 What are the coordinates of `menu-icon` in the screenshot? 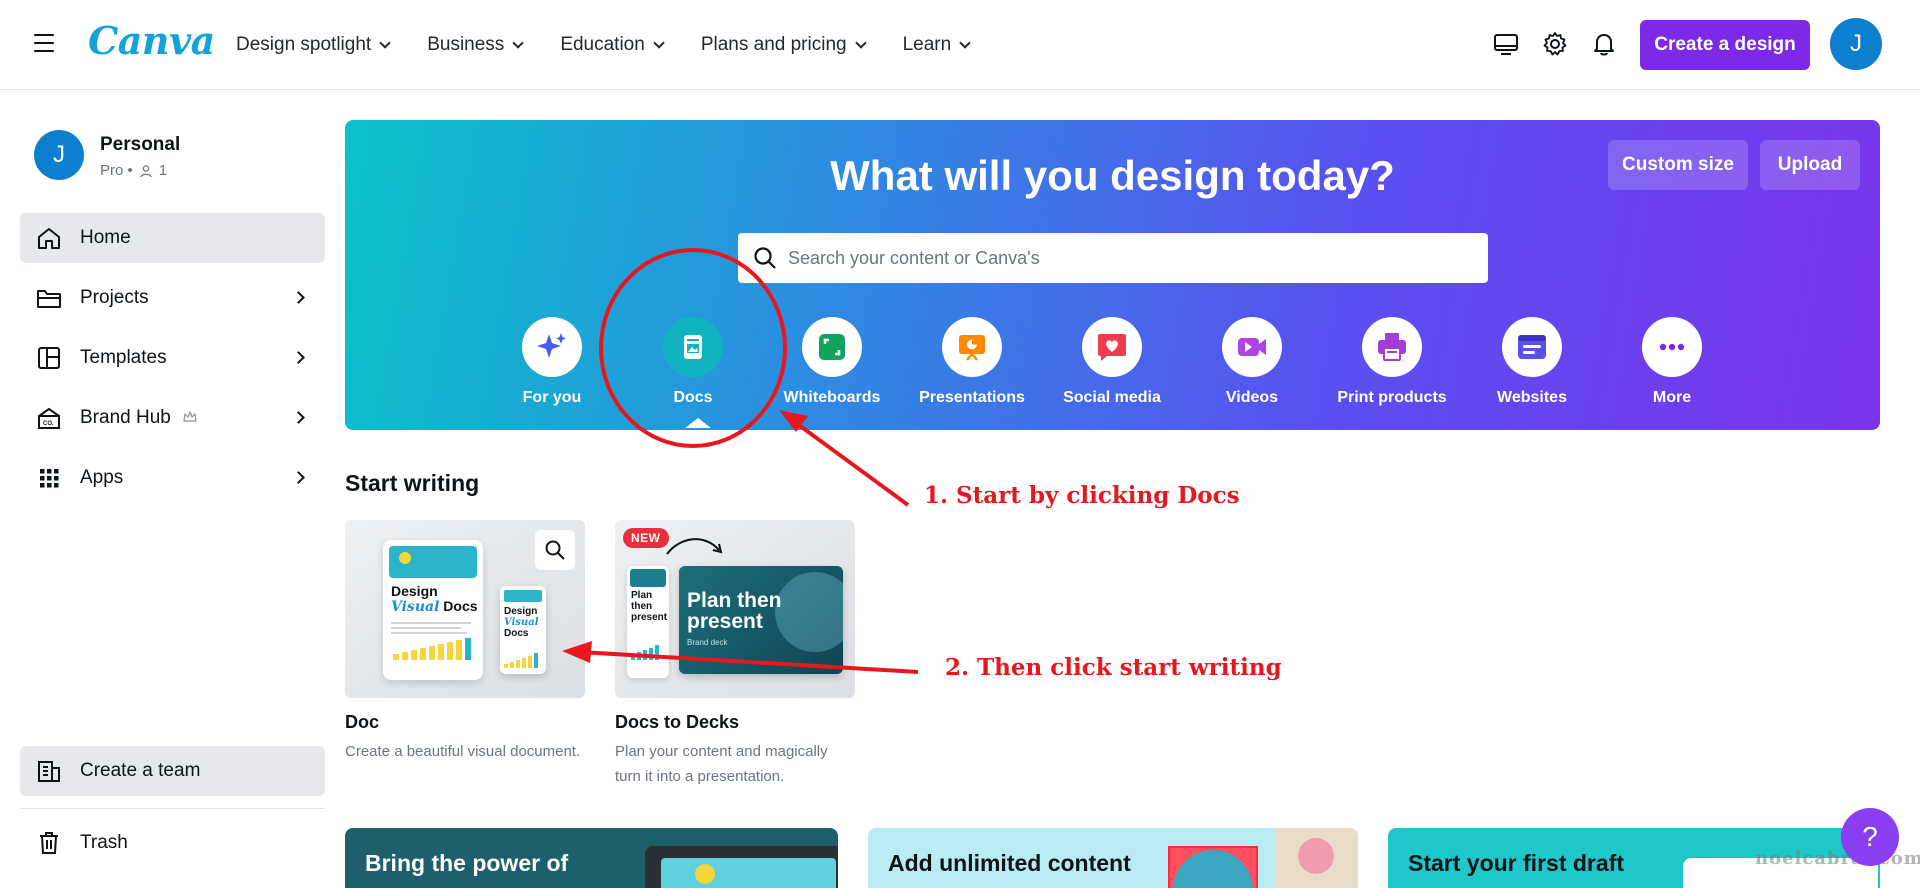 It's located at (44, 43).